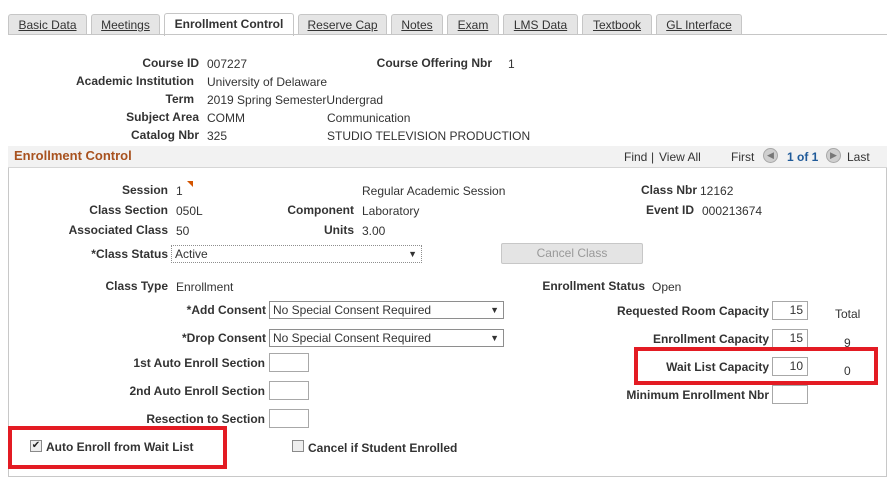 The width and height of the screenshot is (887, 477). Describe the element at coordinates (118, 230) in the screenshot. I see `associated-class-label: Associated Class` at that location.